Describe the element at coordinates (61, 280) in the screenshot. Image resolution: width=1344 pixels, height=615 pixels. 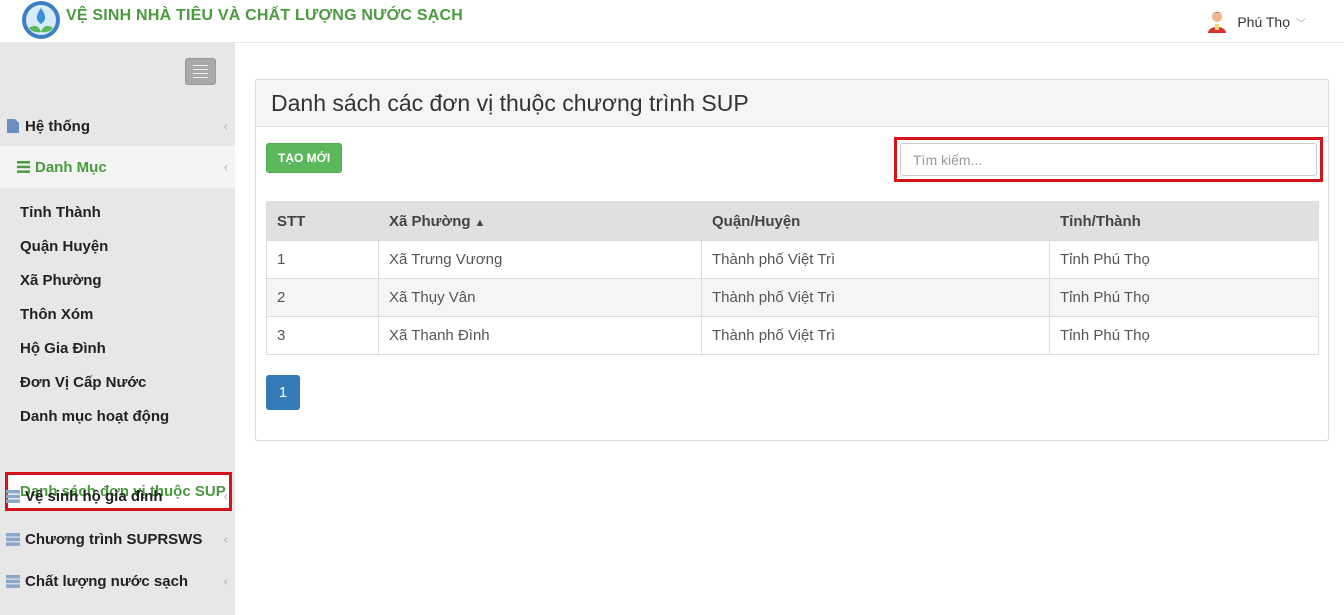
I see `sidebar-subitem-xa-phuong: Xã Phường` at that location.